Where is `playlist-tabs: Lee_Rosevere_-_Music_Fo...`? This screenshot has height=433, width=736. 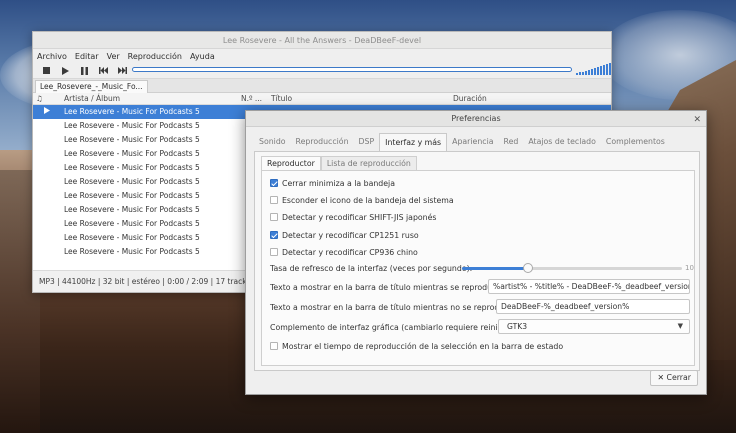
playlist-tabs: Lee_Rosevere_-_Music_Fo... is located at coordinates (322, 86).